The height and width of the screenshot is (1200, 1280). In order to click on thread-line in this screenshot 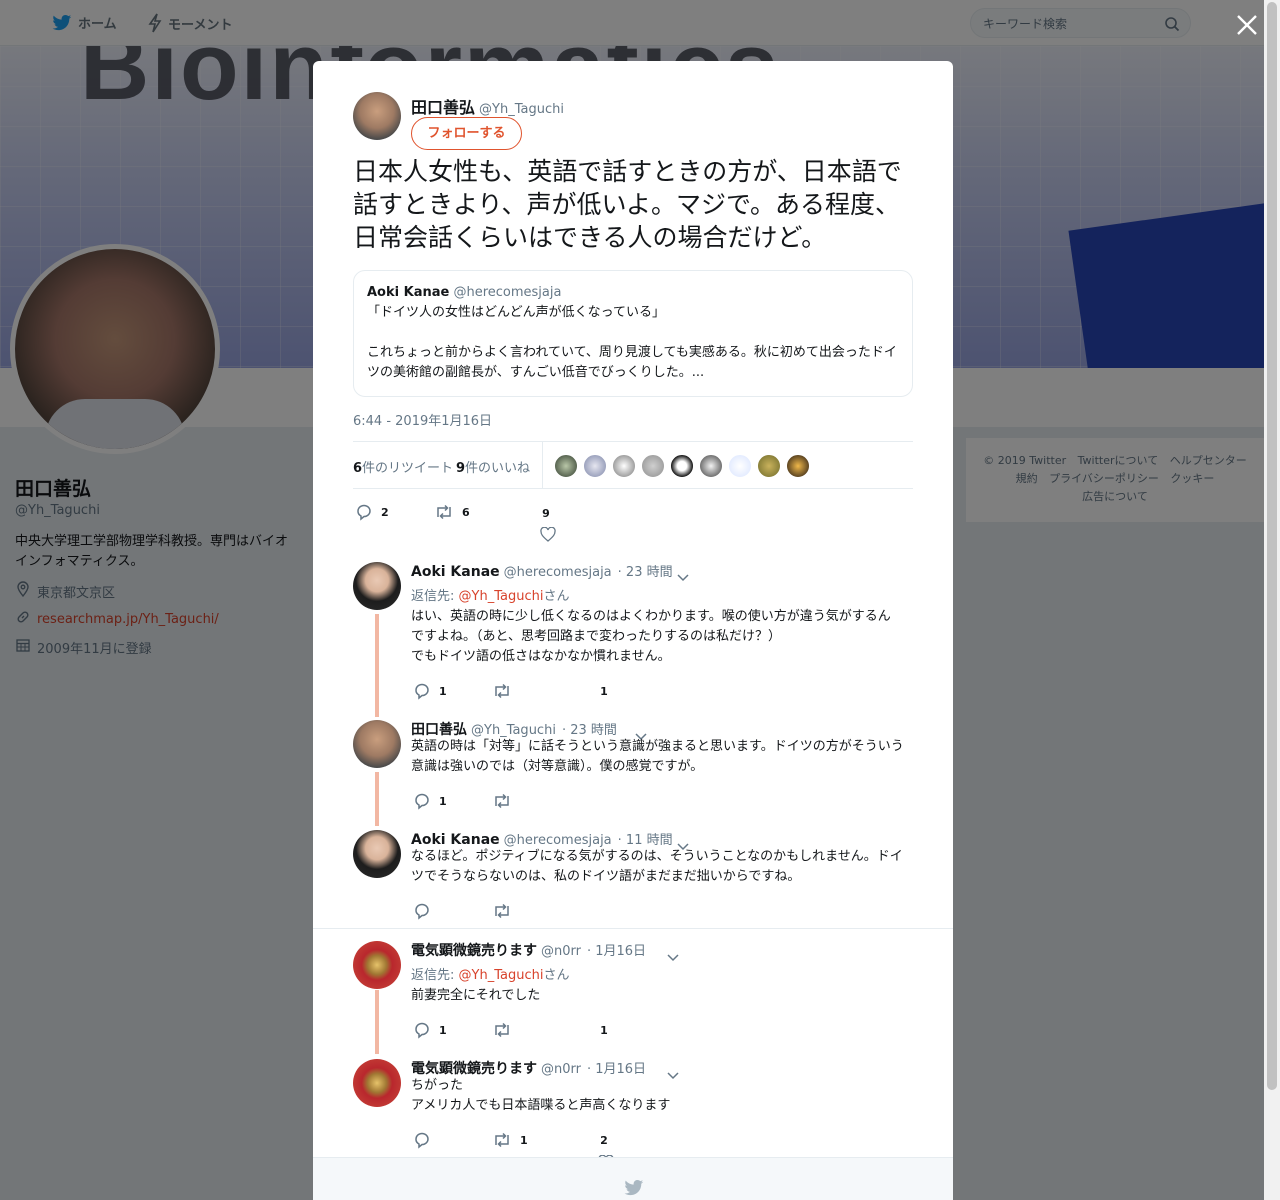, I will do `click(377, 799)`.